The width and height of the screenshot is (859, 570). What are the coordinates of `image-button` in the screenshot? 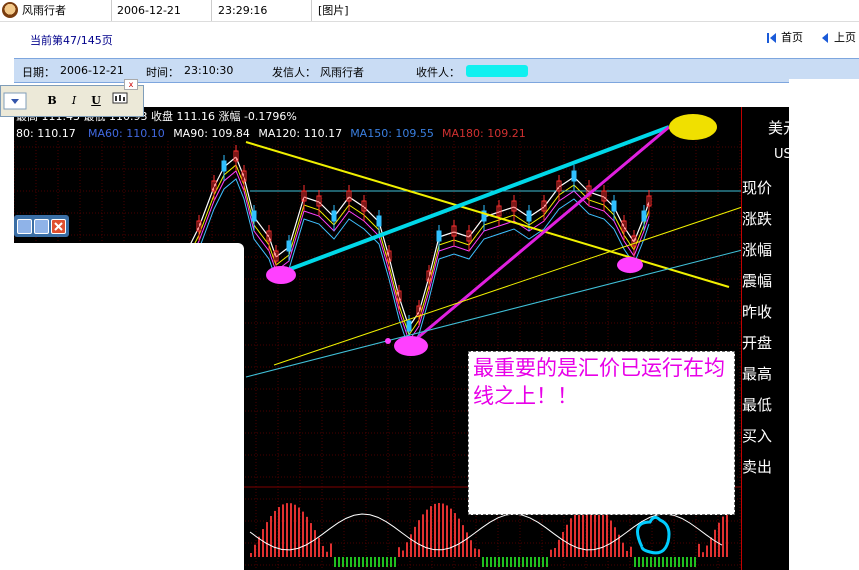 It's located at (120, 101).